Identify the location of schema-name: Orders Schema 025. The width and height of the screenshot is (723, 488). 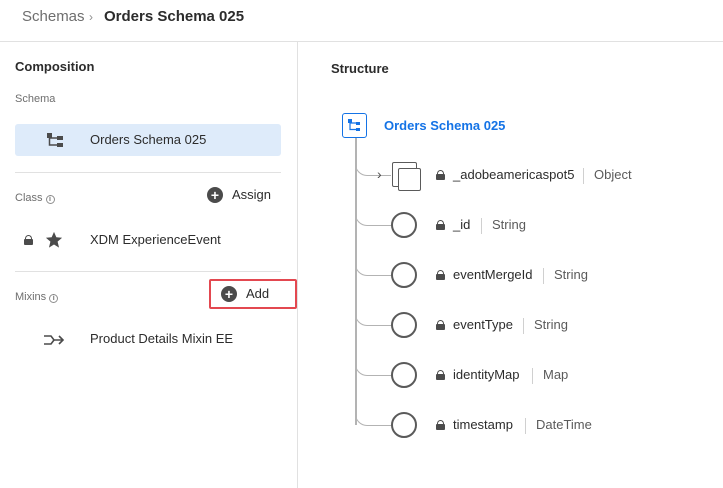
(148, 139).